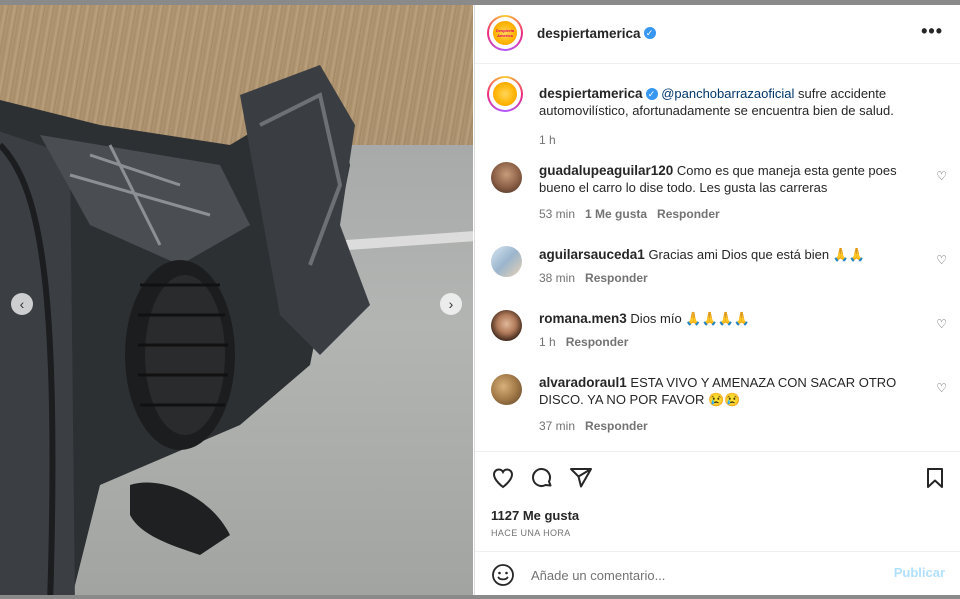  I want to click on comment-body: Gracias ami Dios que está bien 🙏🙏, so click(757, 254).